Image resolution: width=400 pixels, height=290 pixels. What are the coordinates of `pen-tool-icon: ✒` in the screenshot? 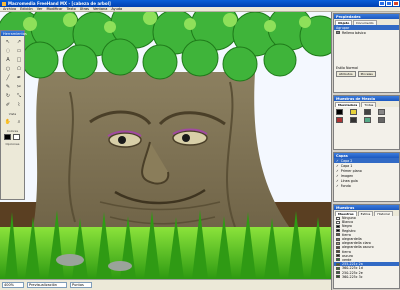 It's located at (19, 78).